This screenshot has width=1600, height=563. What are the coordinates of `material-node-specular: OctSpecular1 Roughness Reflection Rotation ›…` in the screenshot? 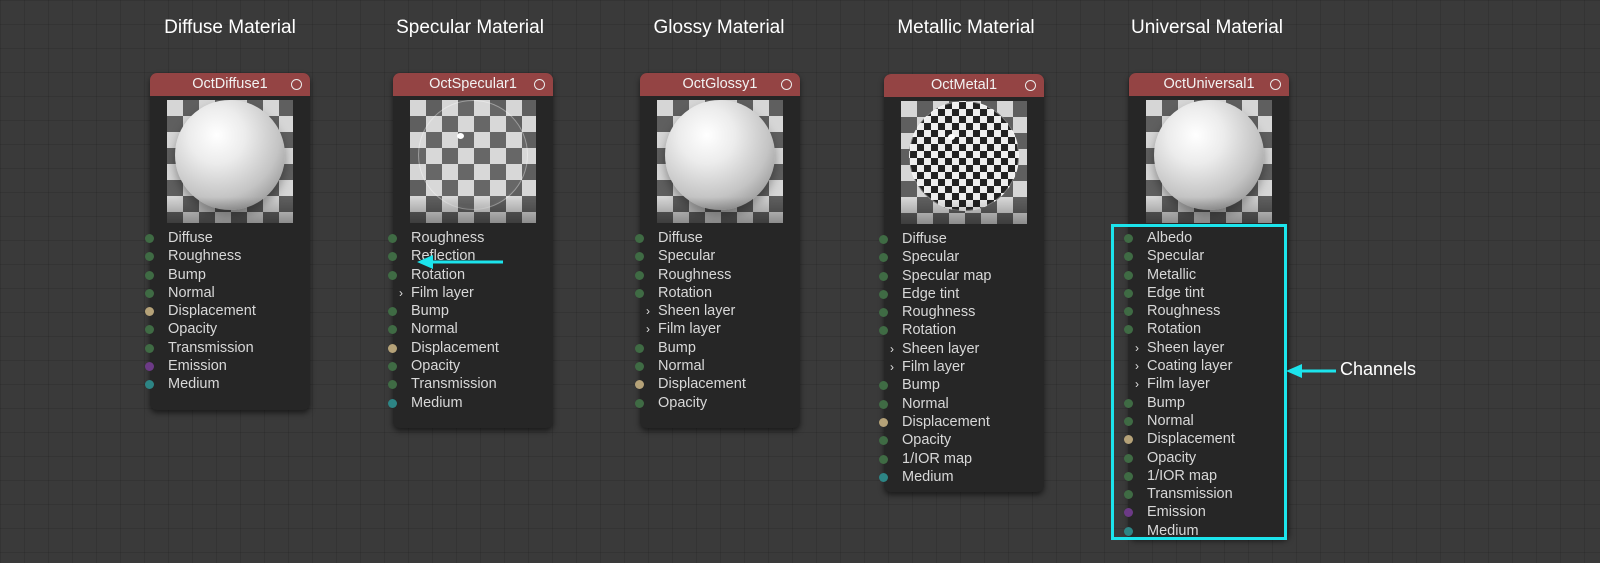 It's located at (470, 250).